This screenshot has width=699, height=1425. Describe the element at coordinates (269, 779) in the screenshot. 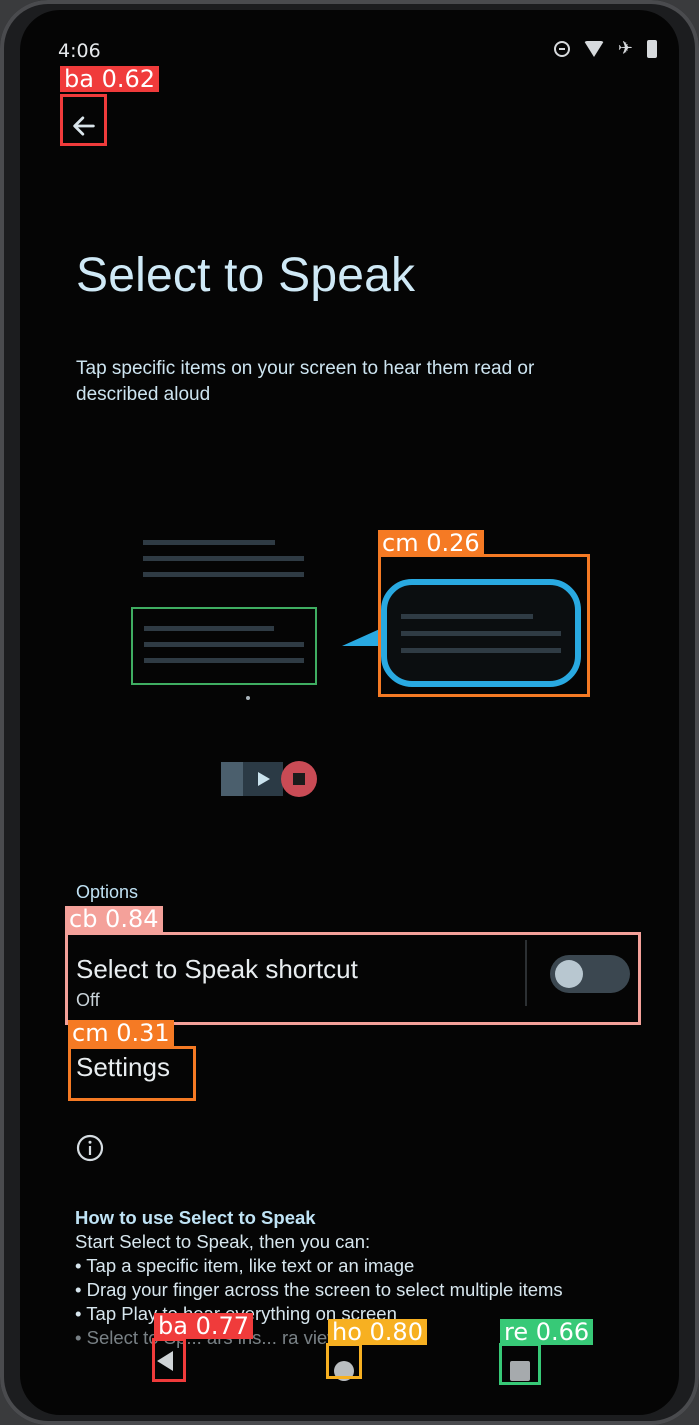

I see `playback-controls` at that location.